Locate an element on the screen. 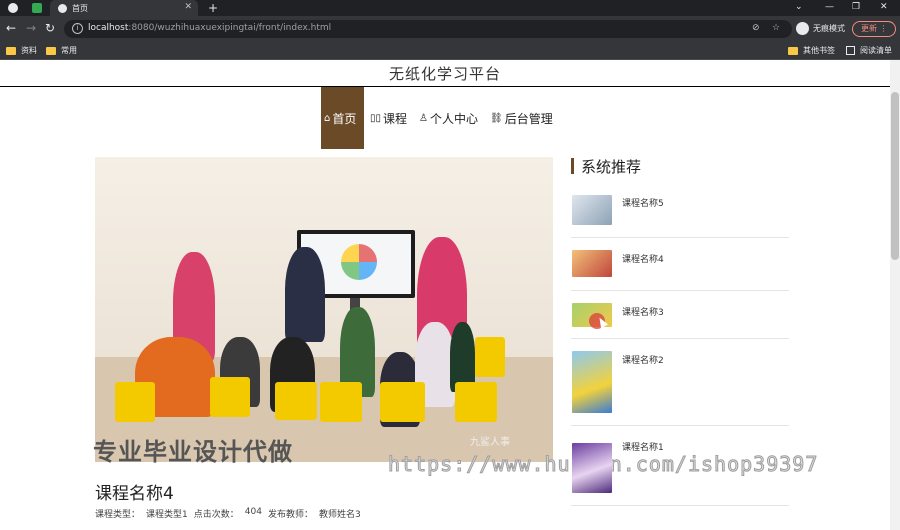 Image resolution: width=900 pixels, height=530 pixels. close-tab-icon: ✕ is located at coordinates (188, 7).